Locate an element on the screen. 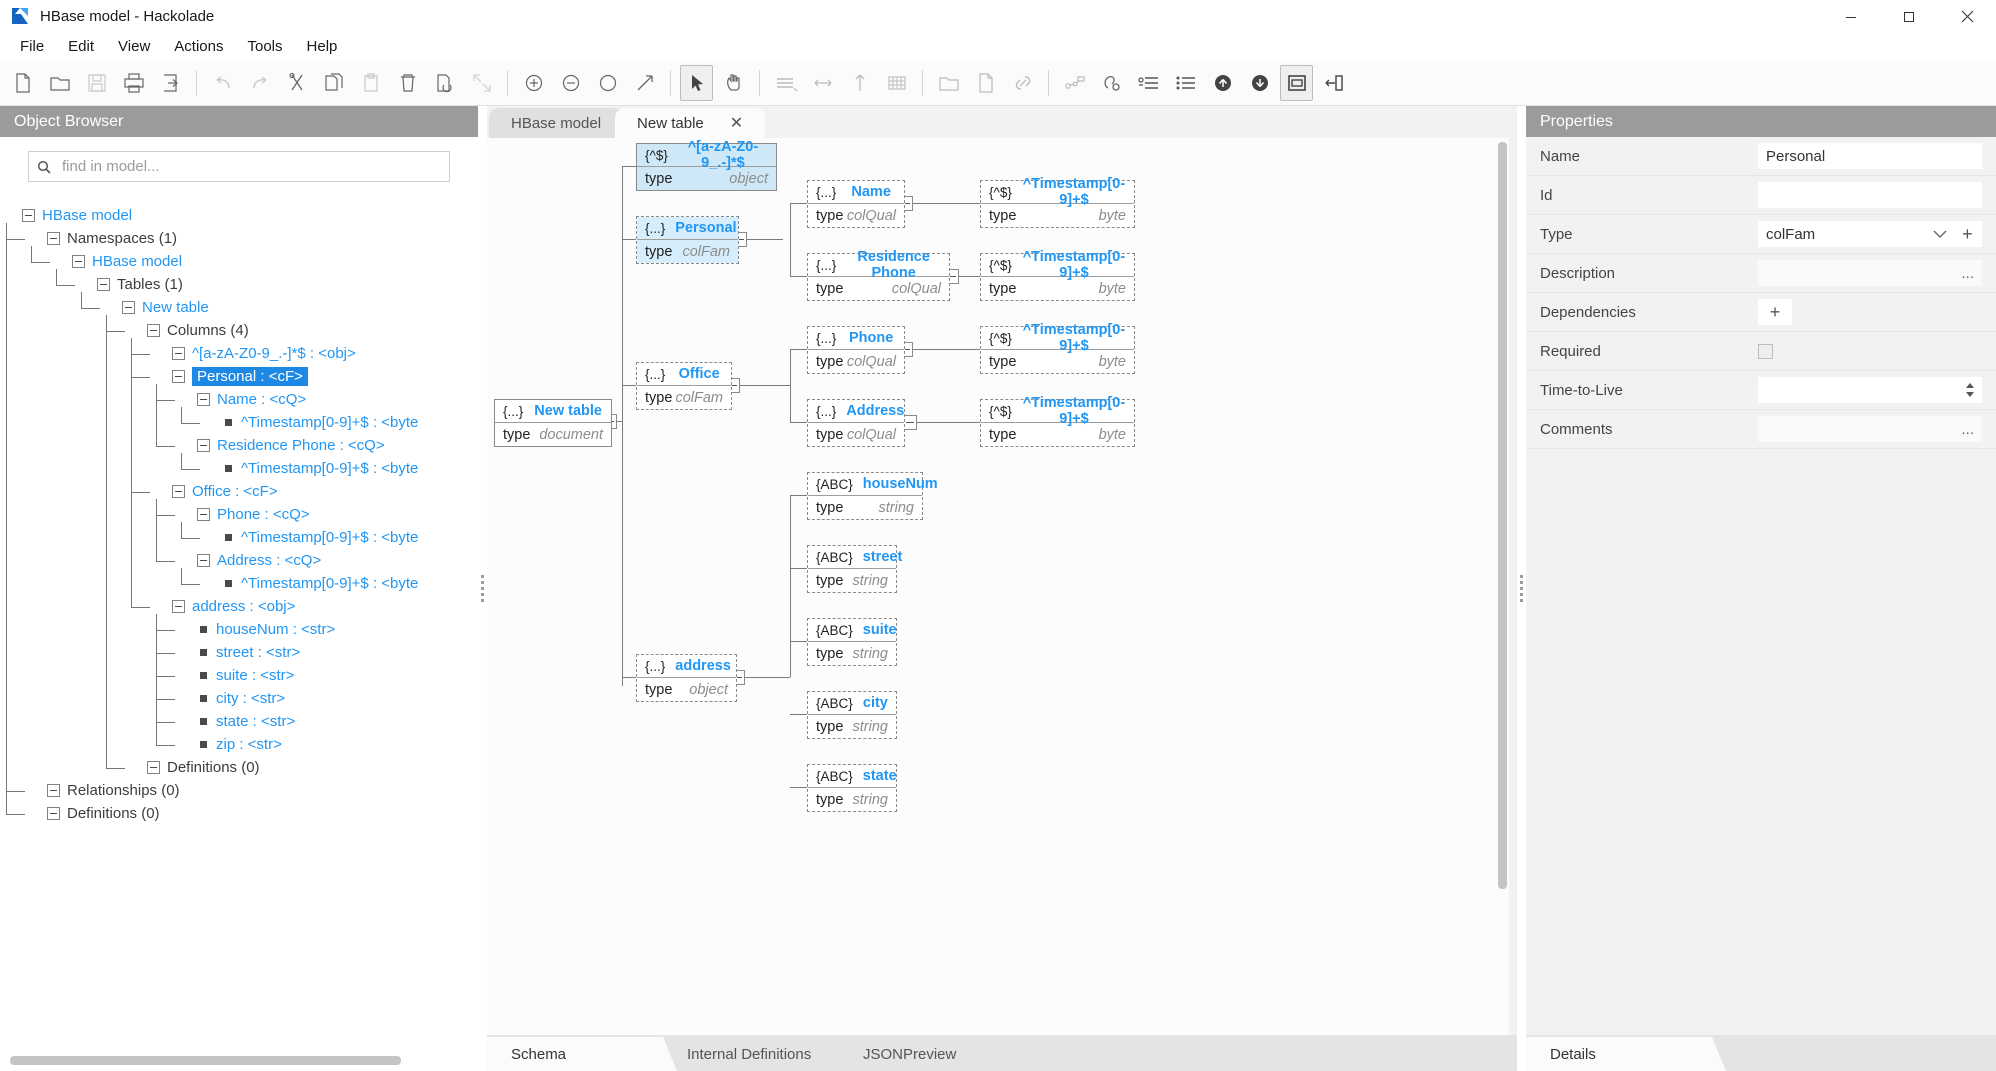 The image size is (1996, 1071). link-button is located at coordinates (1022, 83).